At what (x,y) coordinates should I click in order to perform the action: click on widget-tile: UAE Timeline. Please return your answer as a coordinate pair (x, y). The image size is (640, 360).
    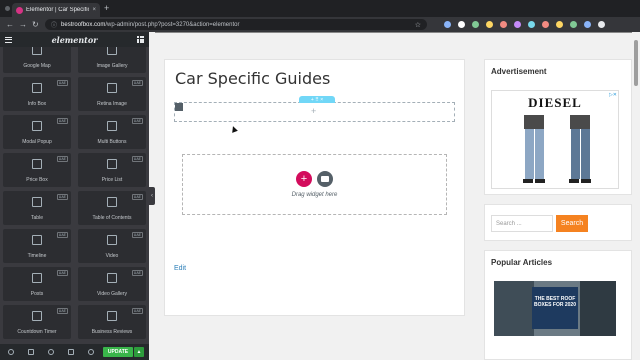
    Looking at the image, I should click on (37, 246).